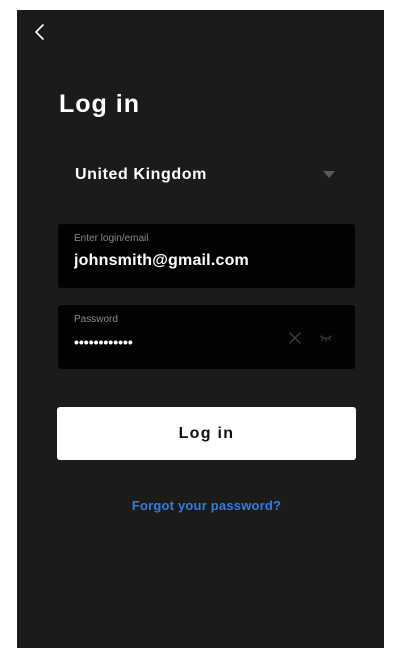  Describe the element at coordinates (141, 174) in the screenshot. I see `country-selected-label: United Kingdom` at that location.